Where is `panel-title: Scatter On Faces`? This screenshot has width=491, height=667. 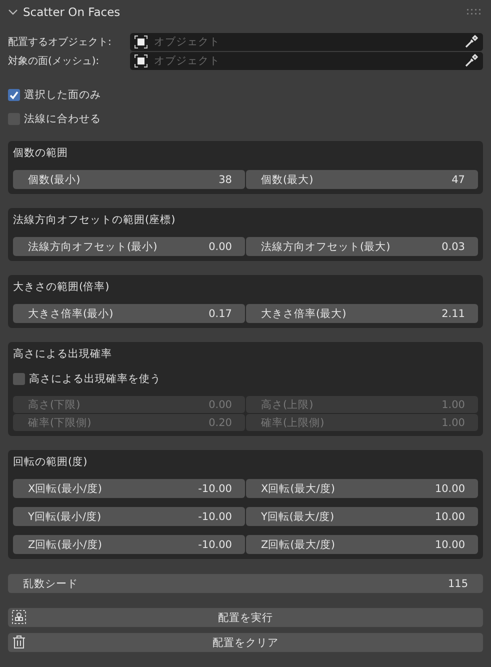 panel-title: Scatter On Faces is located at coordinates (71, 12).